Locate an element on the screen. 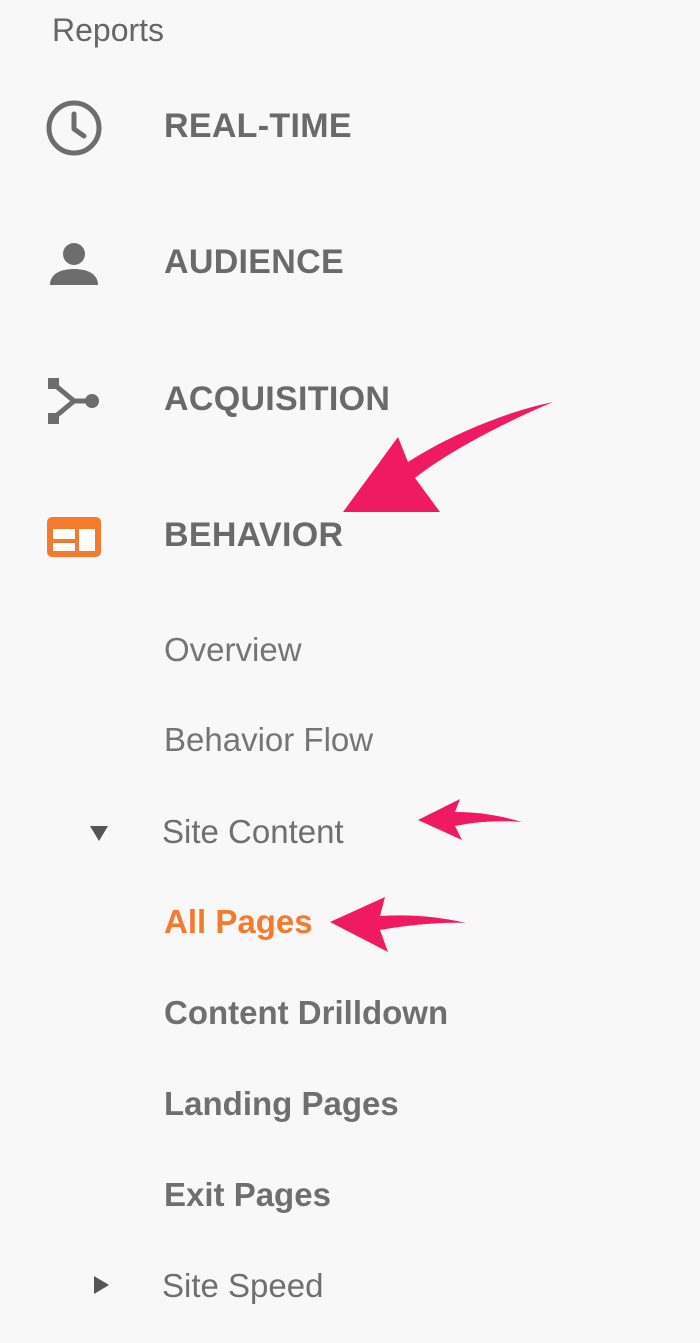 This screenshot has width=700, height=1343. nav-label-behavior: BEHAVIOR is located at coordinates (254, 535).